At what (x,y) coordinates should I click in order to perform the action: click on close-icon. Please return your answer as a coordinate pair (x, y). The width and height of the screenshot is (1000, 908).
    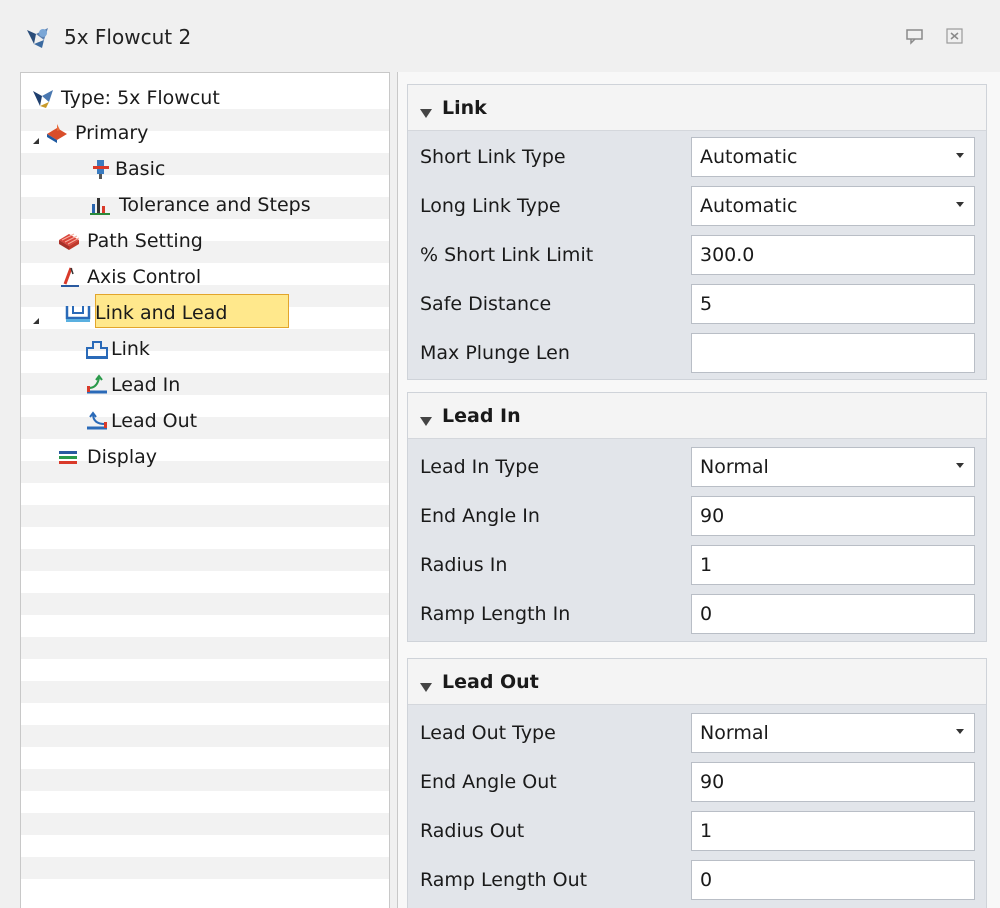
    Looking at the image, I should click on (955, 36).